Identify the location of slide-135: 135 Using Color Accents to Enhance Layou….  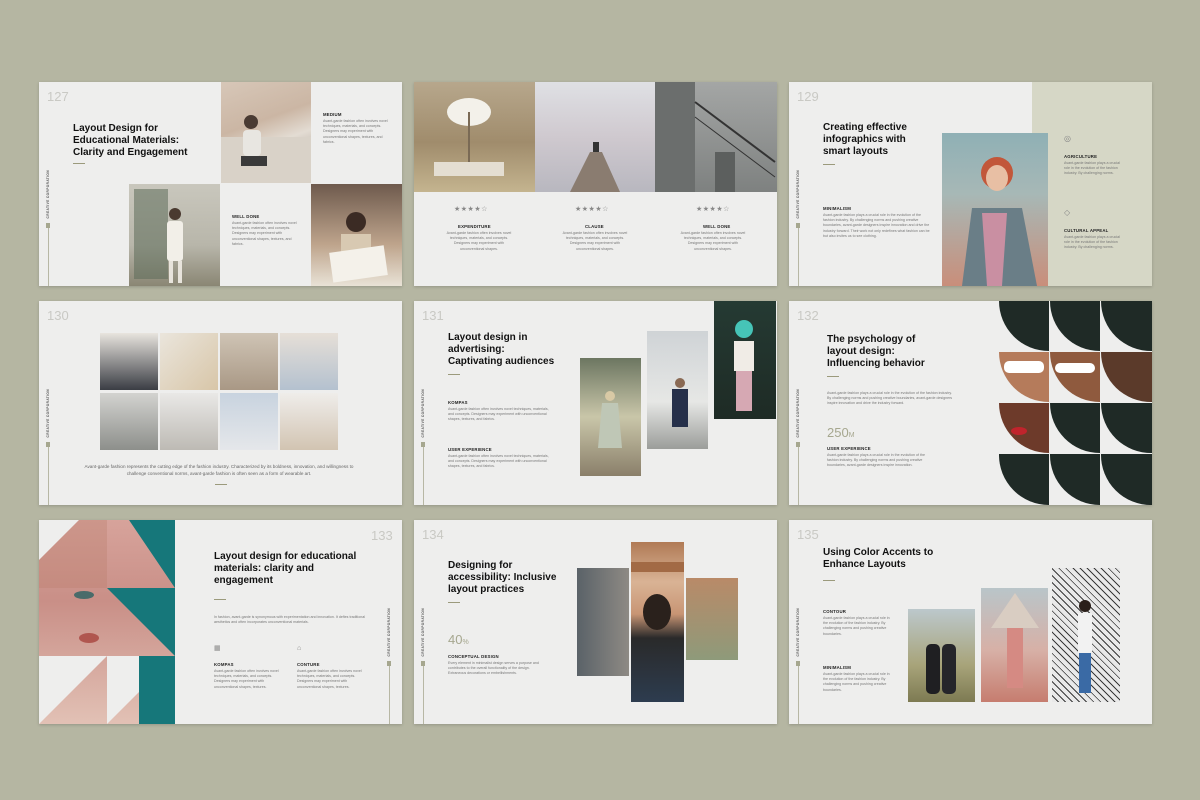
(970, 622).